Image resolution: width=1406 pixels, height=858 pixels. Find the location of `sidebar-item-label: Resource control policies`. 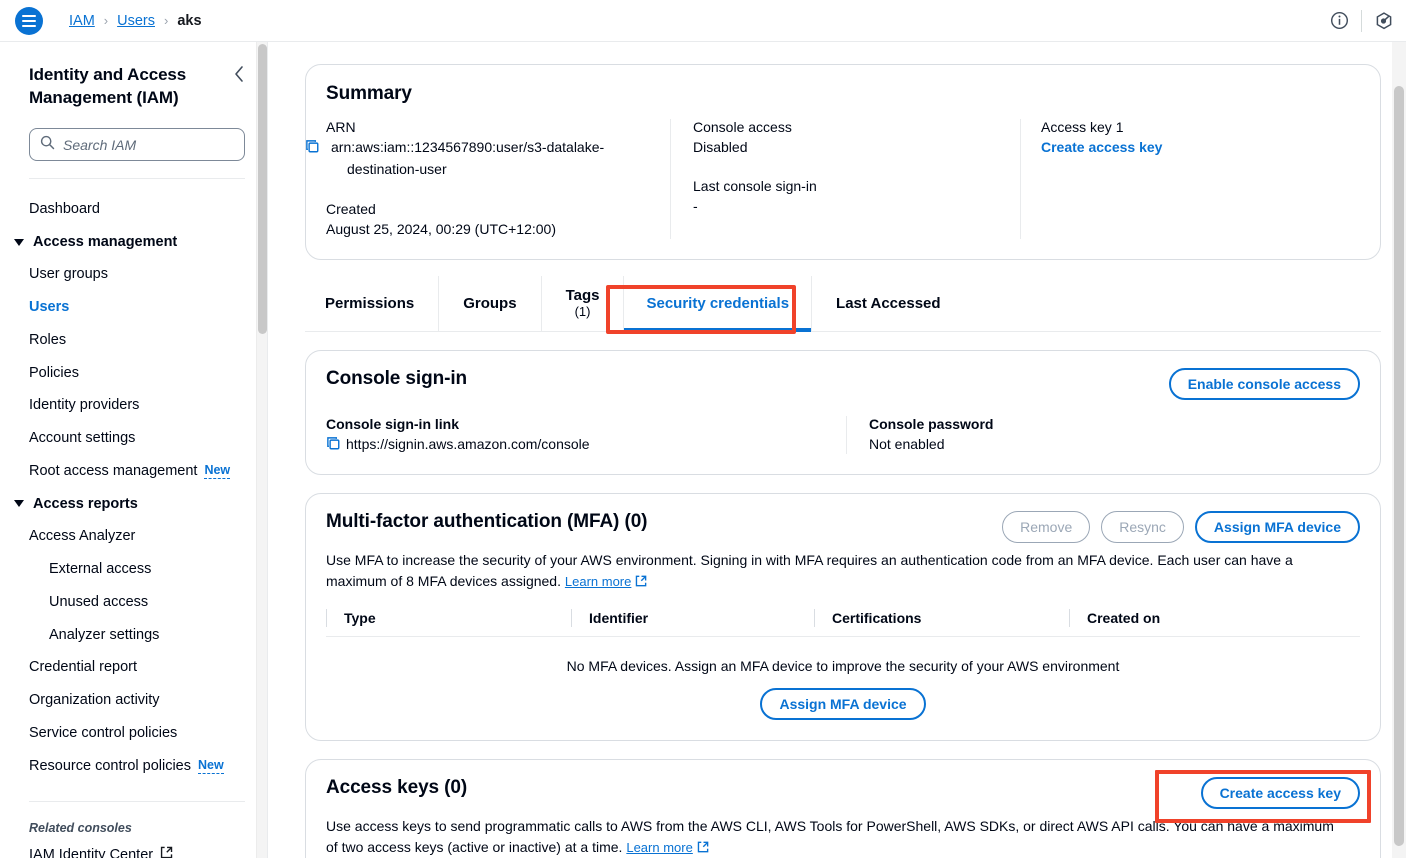

sidebar-item-label: Resource control policies is located at coordinates (110, 765).